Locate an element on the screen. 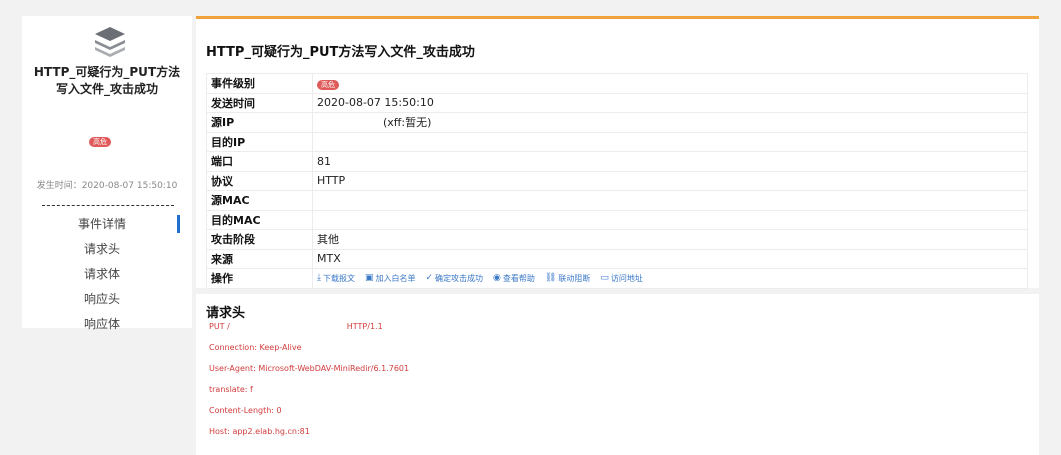 The image size is (1061, 455). table-row: 源MAC is located at coordinates (617, 200).